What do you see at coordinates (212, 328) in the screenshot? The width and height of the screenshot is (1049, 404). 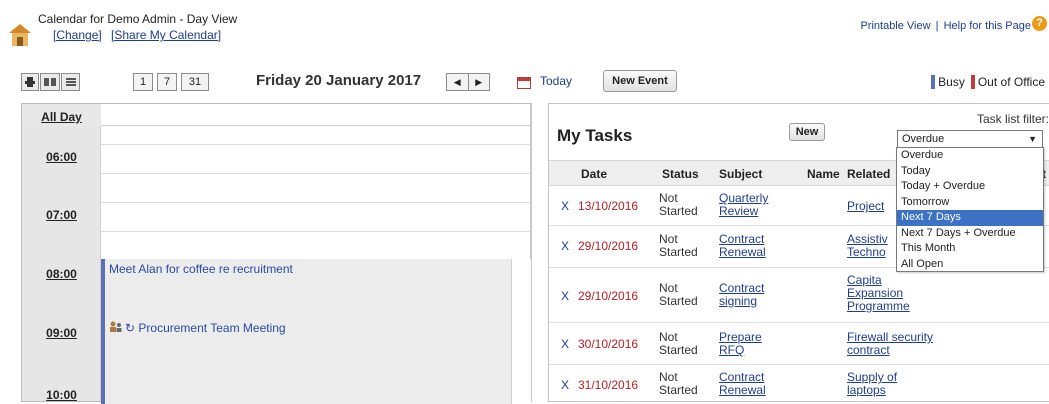 I see `event-title: Procurement Team Meeting` at bounding box center [212, 328].